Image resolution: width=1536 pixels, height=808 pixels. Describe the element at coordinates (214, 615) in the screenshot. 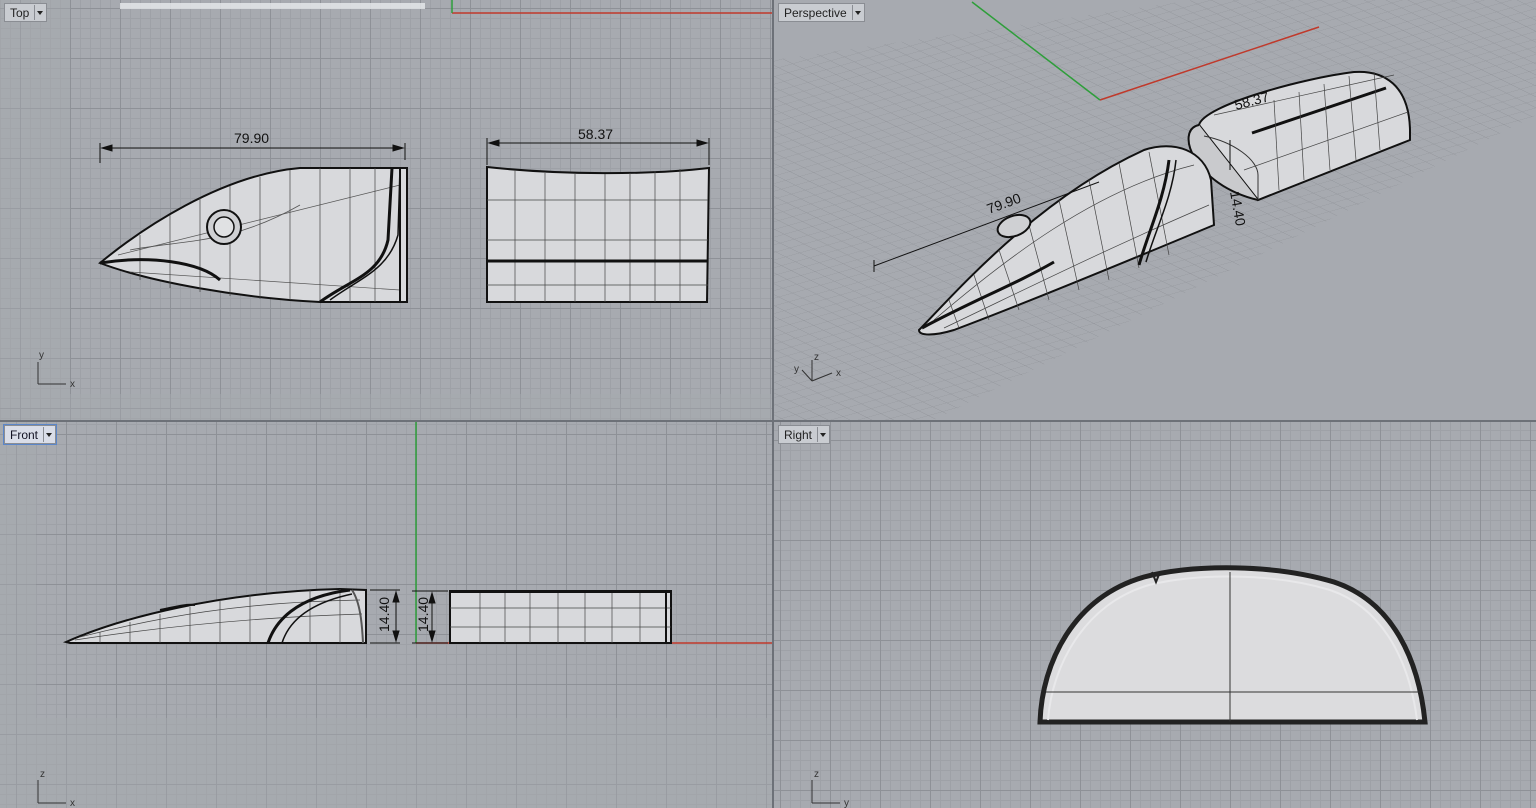

I see `fish-head-front` at that location.